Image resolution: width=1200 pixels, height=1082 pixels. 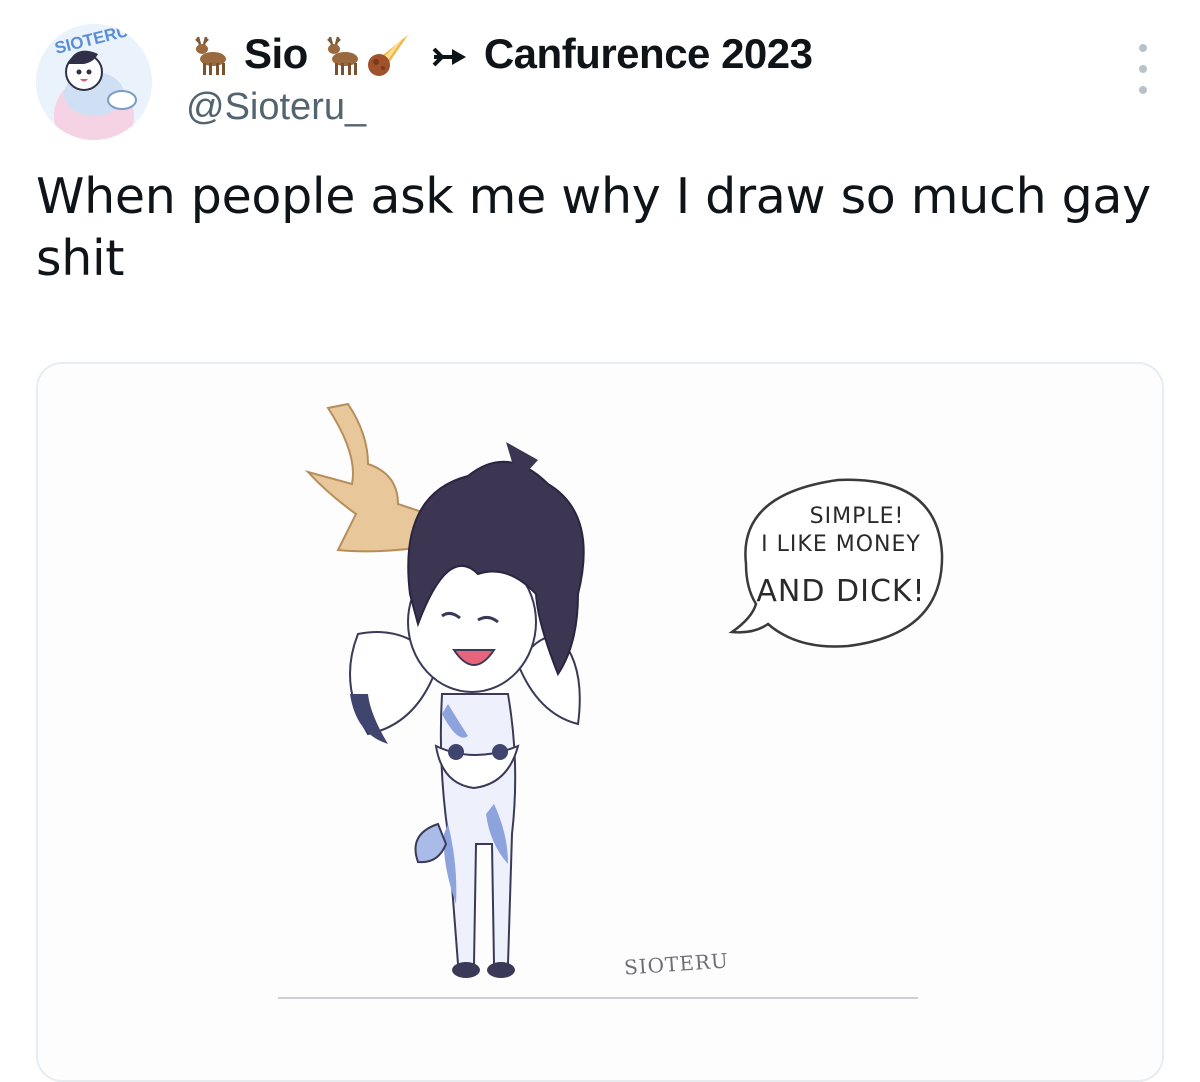 I want to click on speech-bubble-line-3: AND DICK!, so click(x=841, y=591).